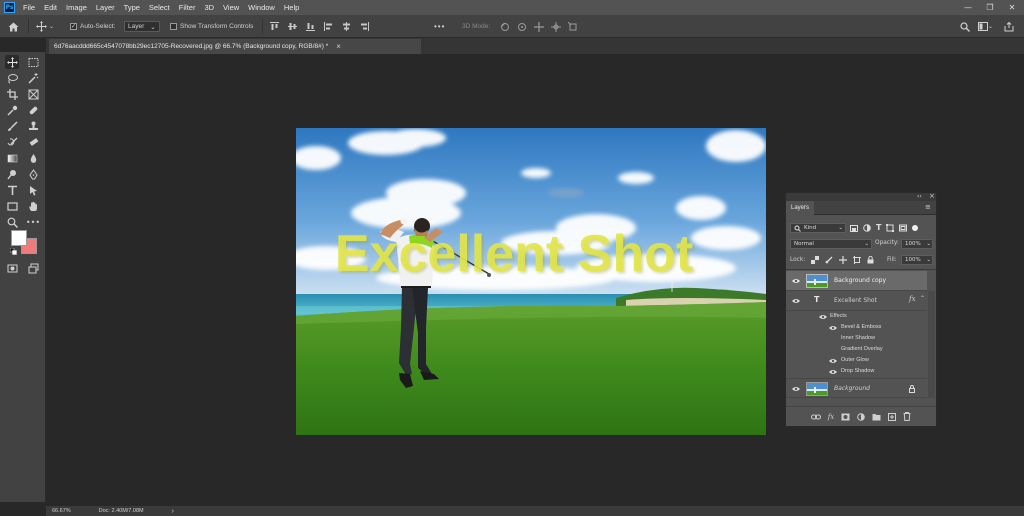 The height and width of the screenshot is (516, 1024). What do you see at coordinates (965, 26) in the screenshot?
I see `search-icon` at bounding box center [965, 26].